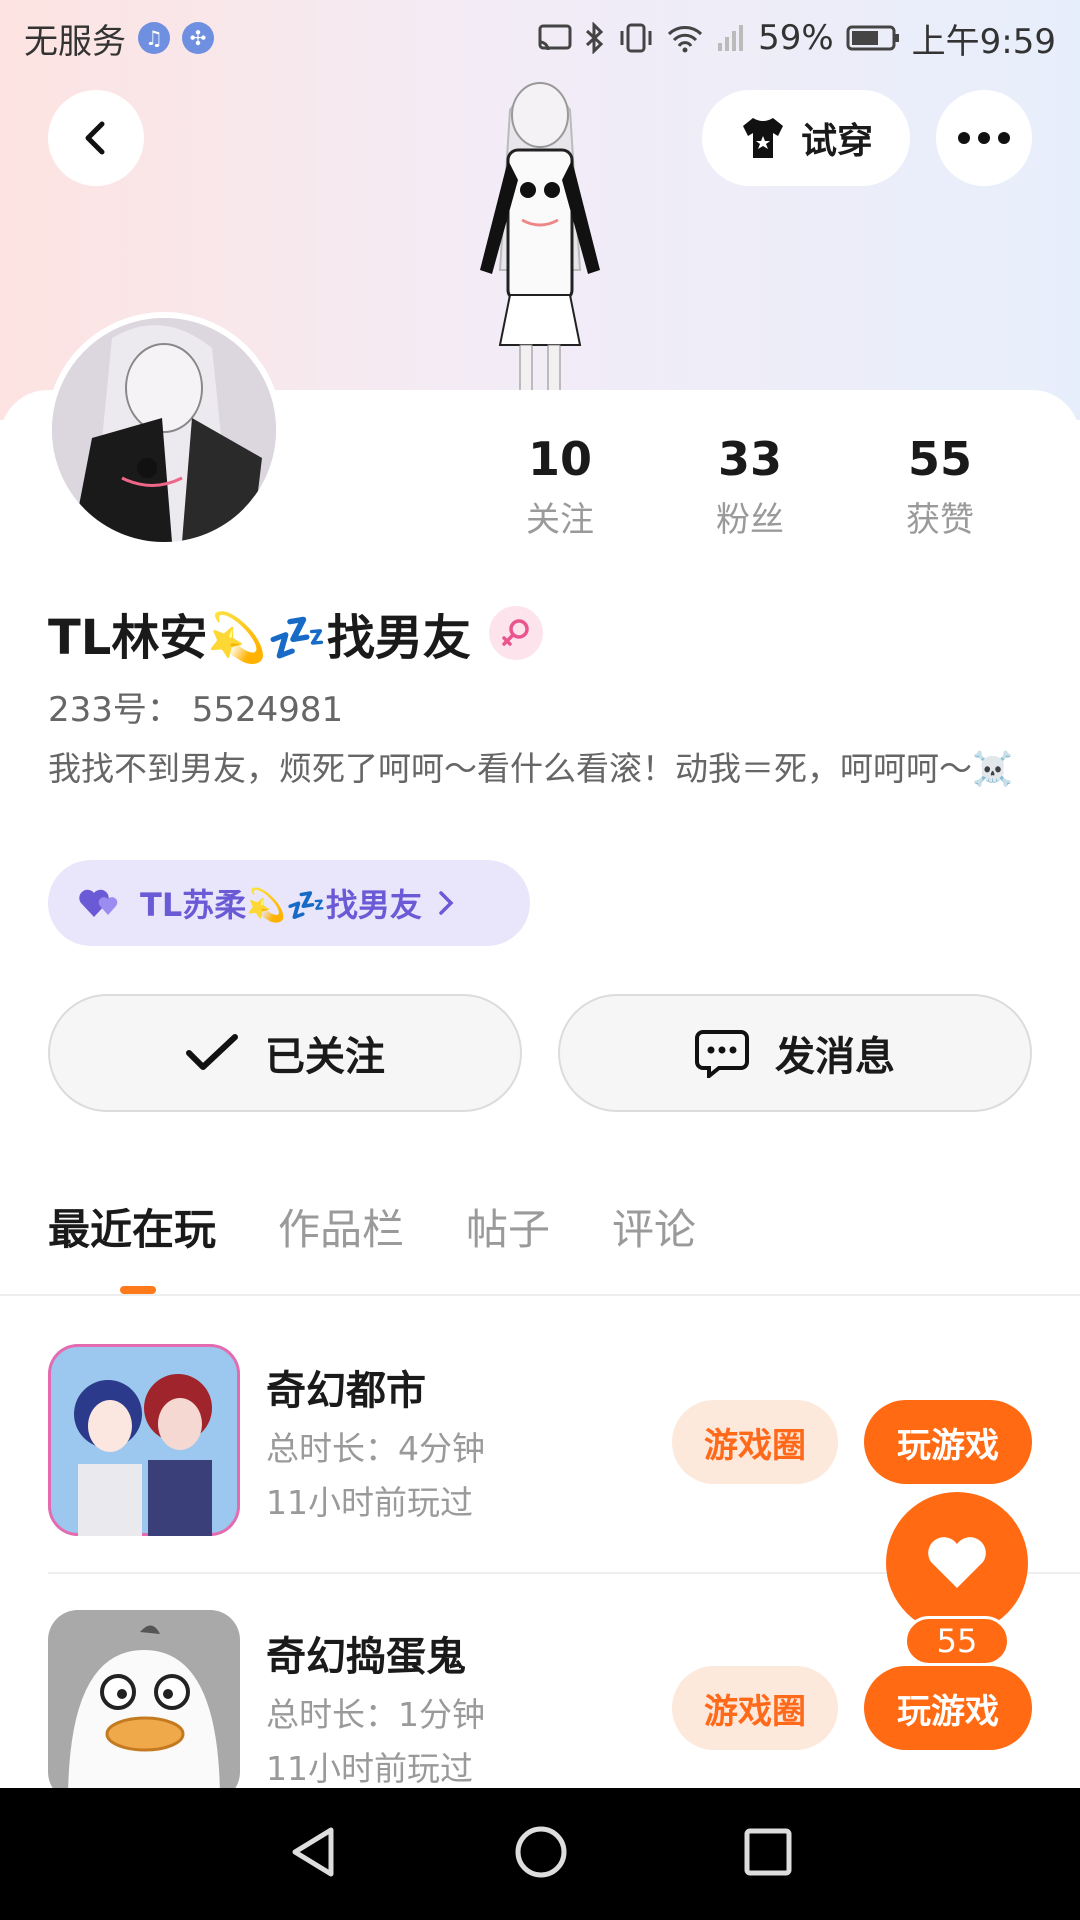 This screenshot has height=1920, width=1080. What do you see at coordinates (750, 520) in the screenshot?
I see `stat-label: 粉丝` at bounding box center [750, 520].